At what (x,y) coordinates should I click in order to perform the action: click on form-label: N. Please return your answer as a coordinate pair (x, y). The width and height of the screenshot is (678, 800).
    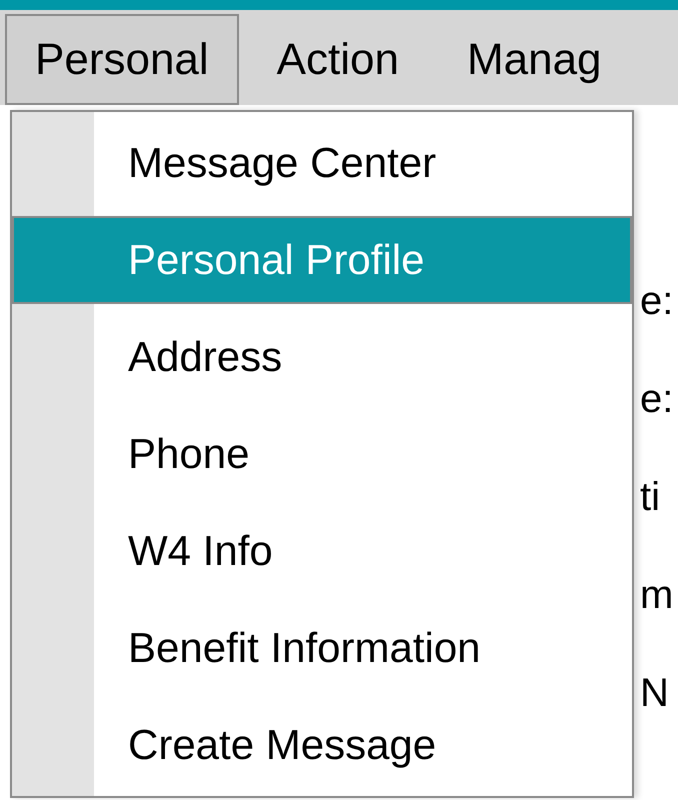
    Looking at the image, I should click on (655, 693).